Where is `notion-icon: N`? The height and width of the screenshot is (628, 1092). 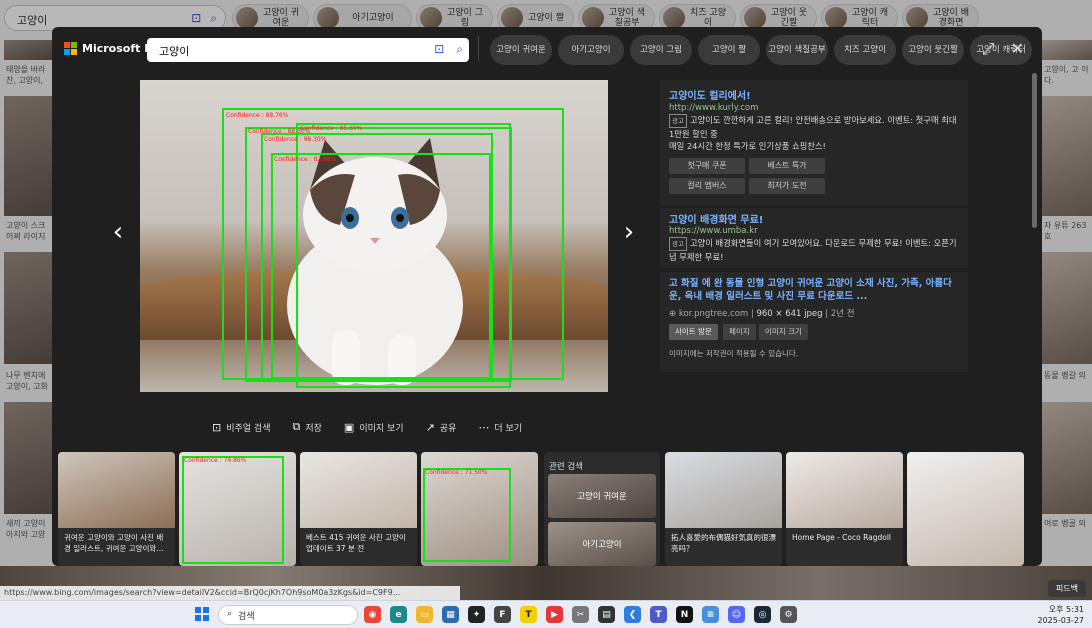
notion-icon: N is located at coordinates (684, 614).